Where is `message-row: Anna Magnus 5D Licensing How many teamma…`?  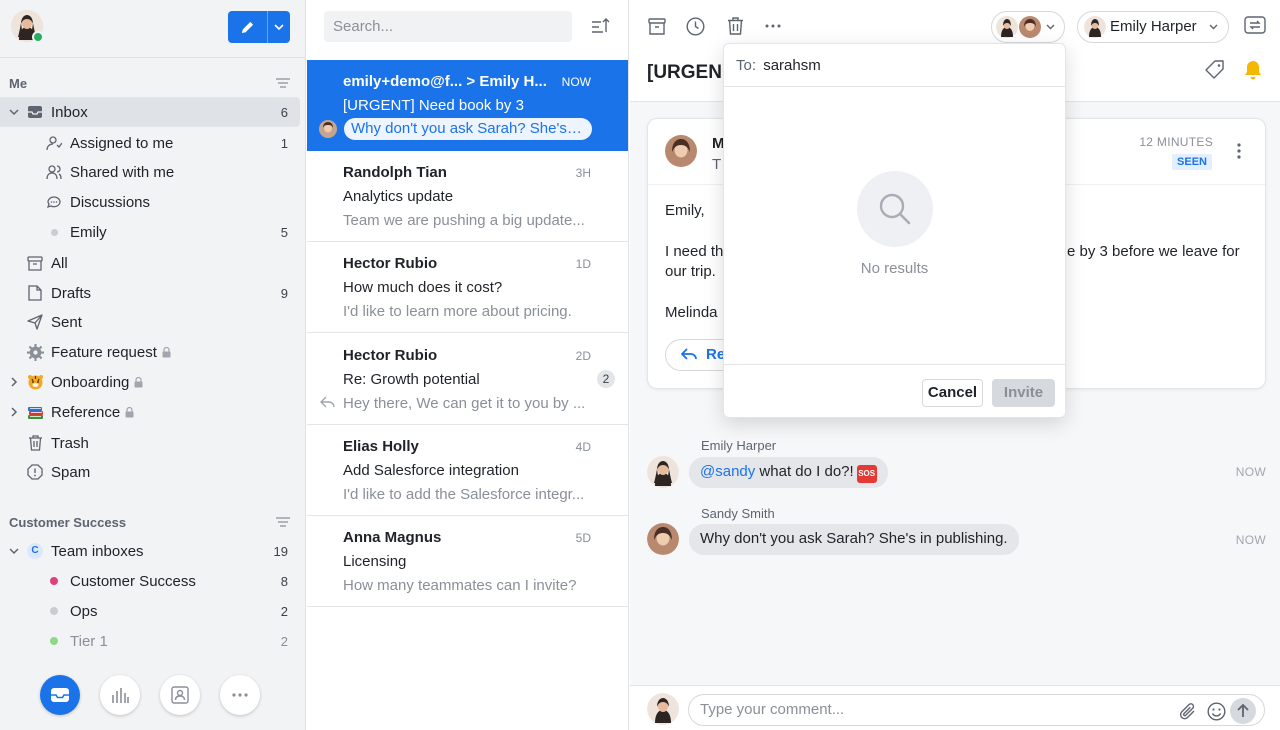 message-row: Anna Magnus 5D Licensing How many teamma… is located at coordinates (467, 561).